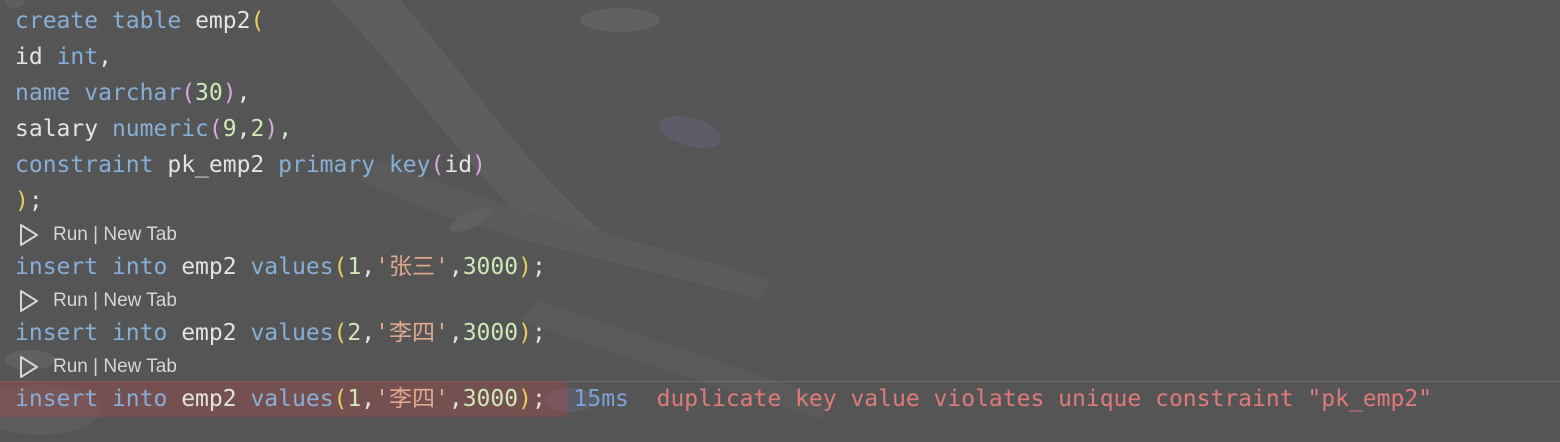 The height and width of the screenshot is (442, 1560). I want to click on code-line-insert-1: insert into emp2 values(1,'张三',3000);, so click(280, 267).